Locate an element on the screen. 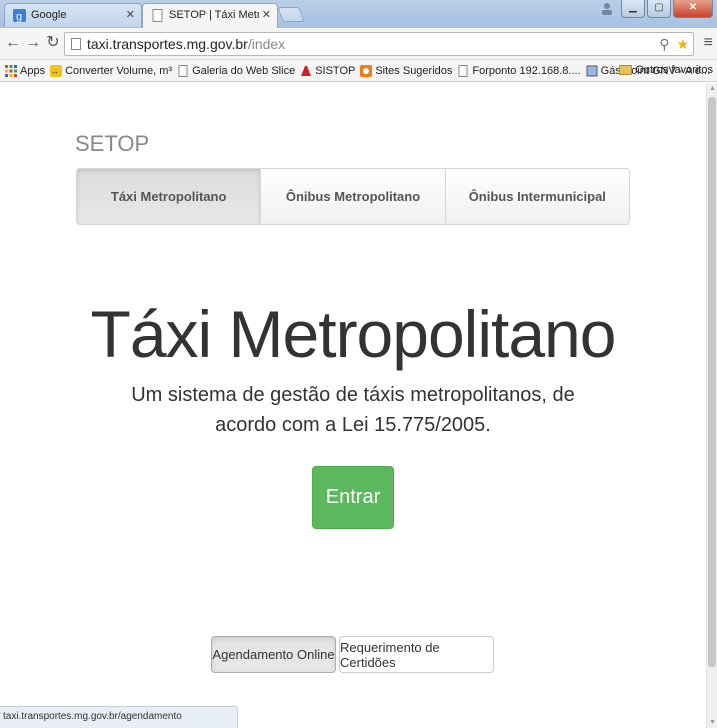 The width and height of the screenshot is (717, 728). minimize-button: ▁ is located at coordinates (633, 9).